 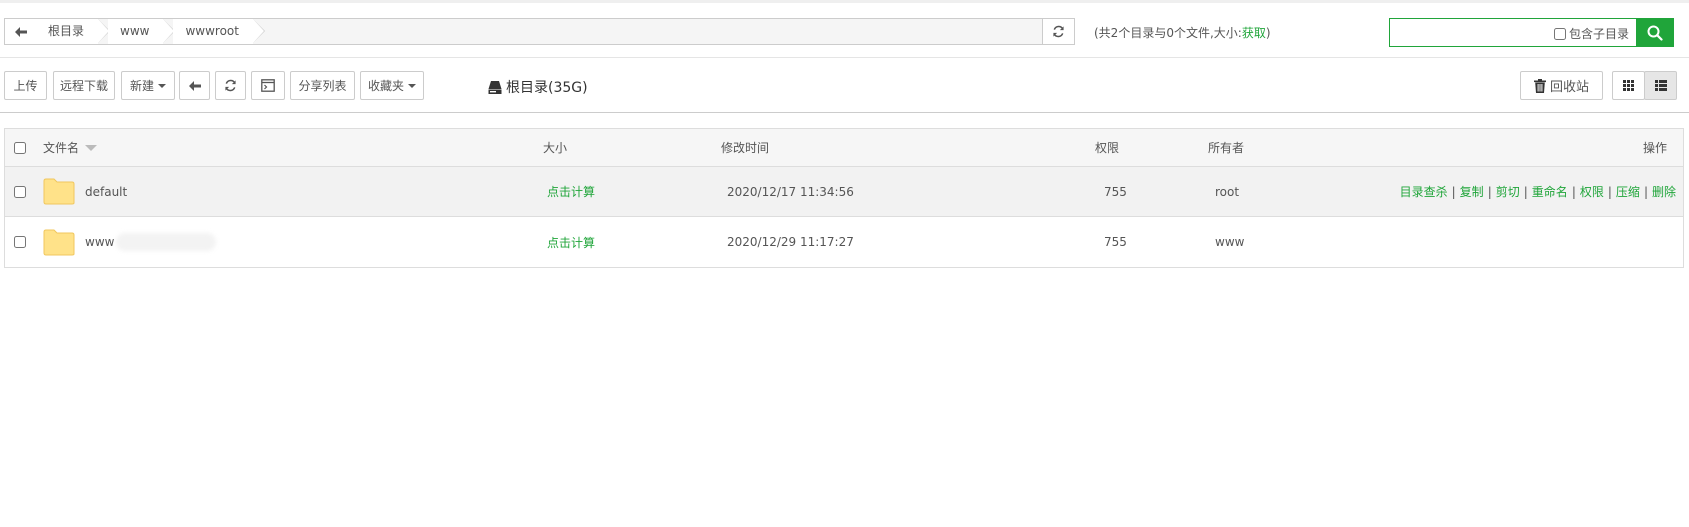 I want to click on select-all-checkbox, so click(x=20, y=147).